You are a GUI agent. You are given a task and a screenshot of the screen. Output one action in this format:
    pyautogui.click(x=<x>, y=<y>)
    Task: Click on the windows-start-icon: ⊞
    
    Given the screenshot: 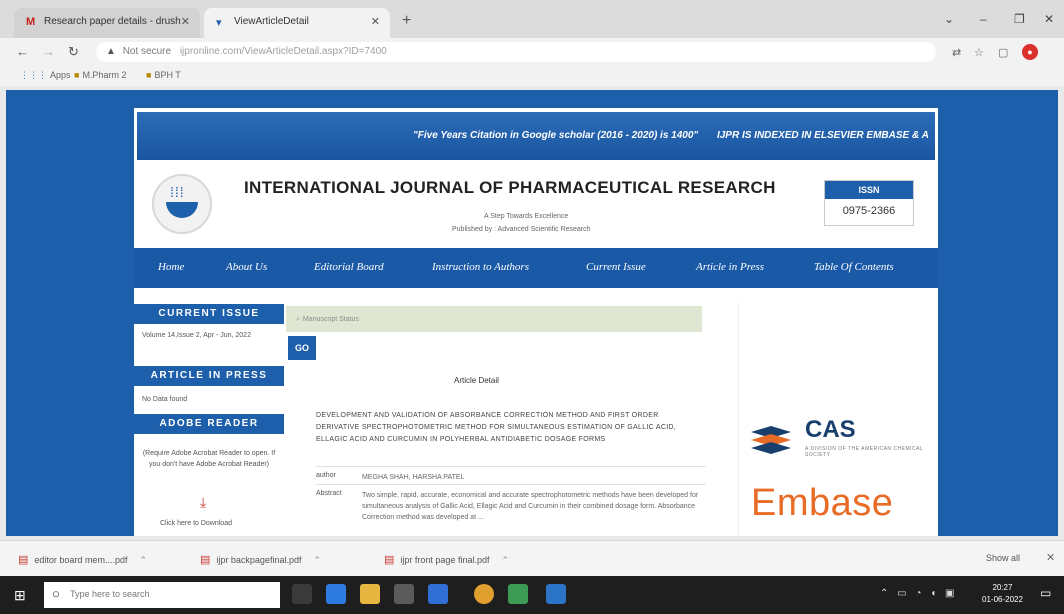 What is the action you would take?
    pyautogui.click(x=20, y=595)
    